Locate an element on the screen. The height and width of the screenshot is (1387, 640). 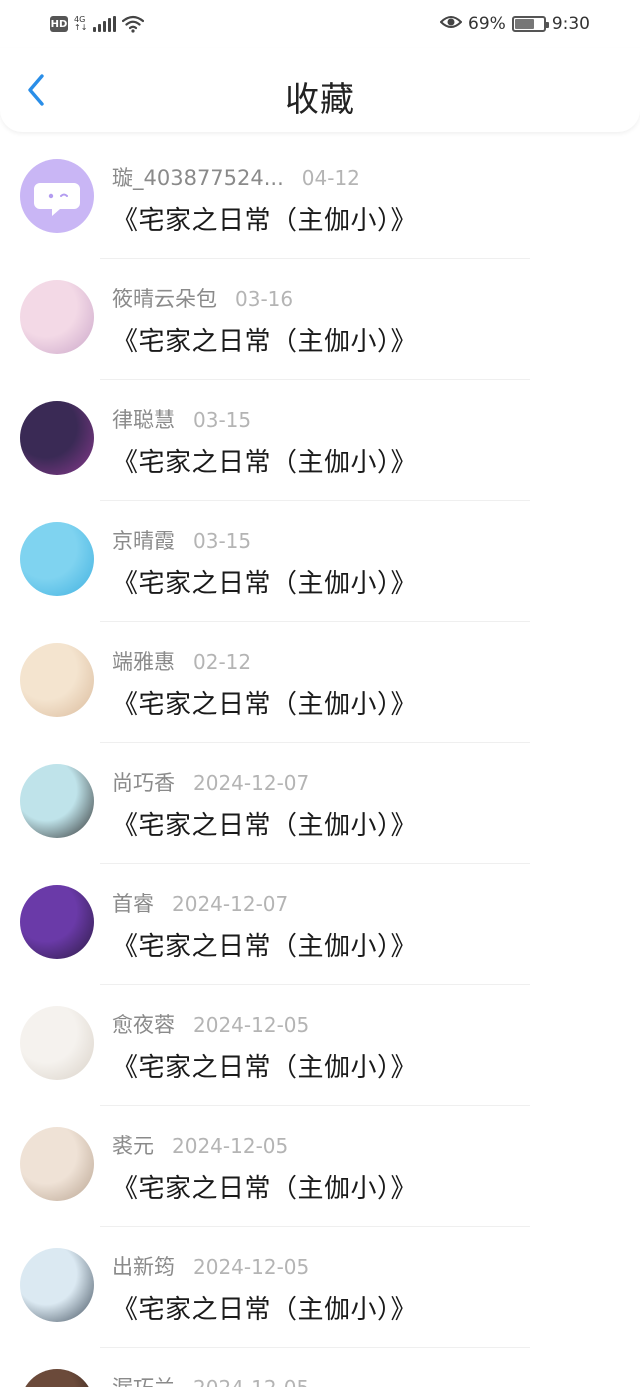
status-right: 69% 9:30 is located at coordinates (514, 24).